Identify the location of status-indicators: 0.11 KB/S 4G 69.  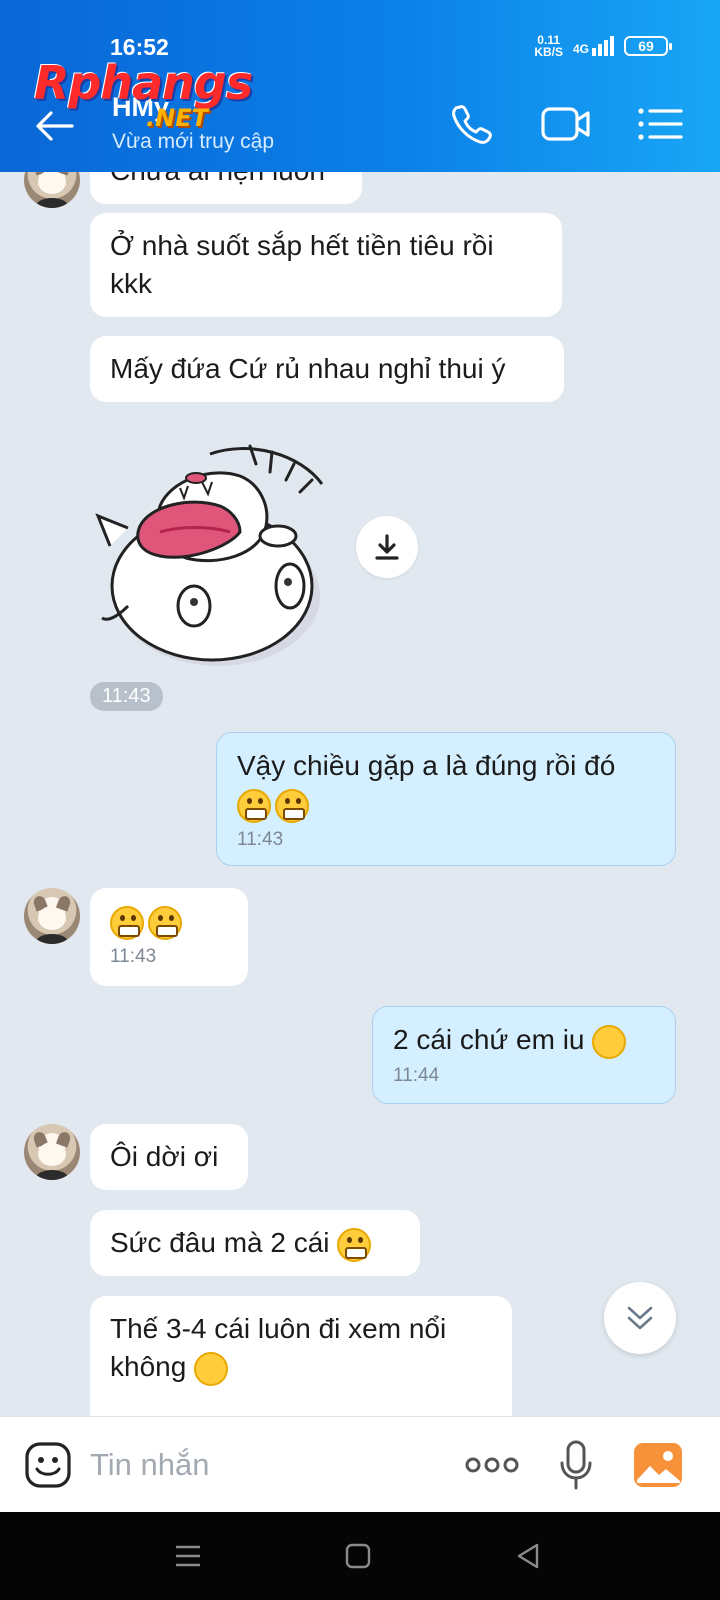
(603, 46).